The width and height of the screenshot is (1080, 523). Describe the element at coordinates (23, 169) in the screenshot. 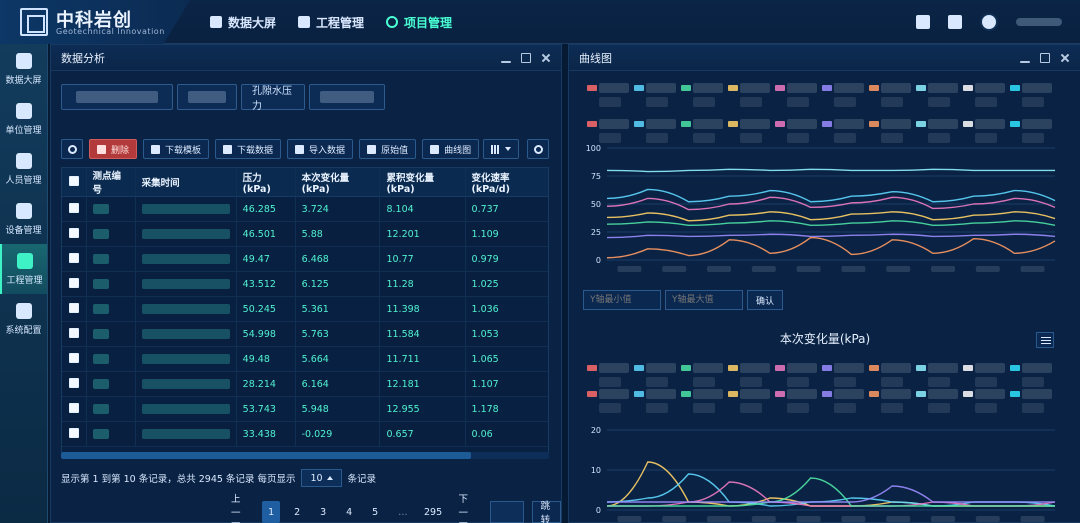

I see `sidebar-item-people-management: 人员管理` at that location.